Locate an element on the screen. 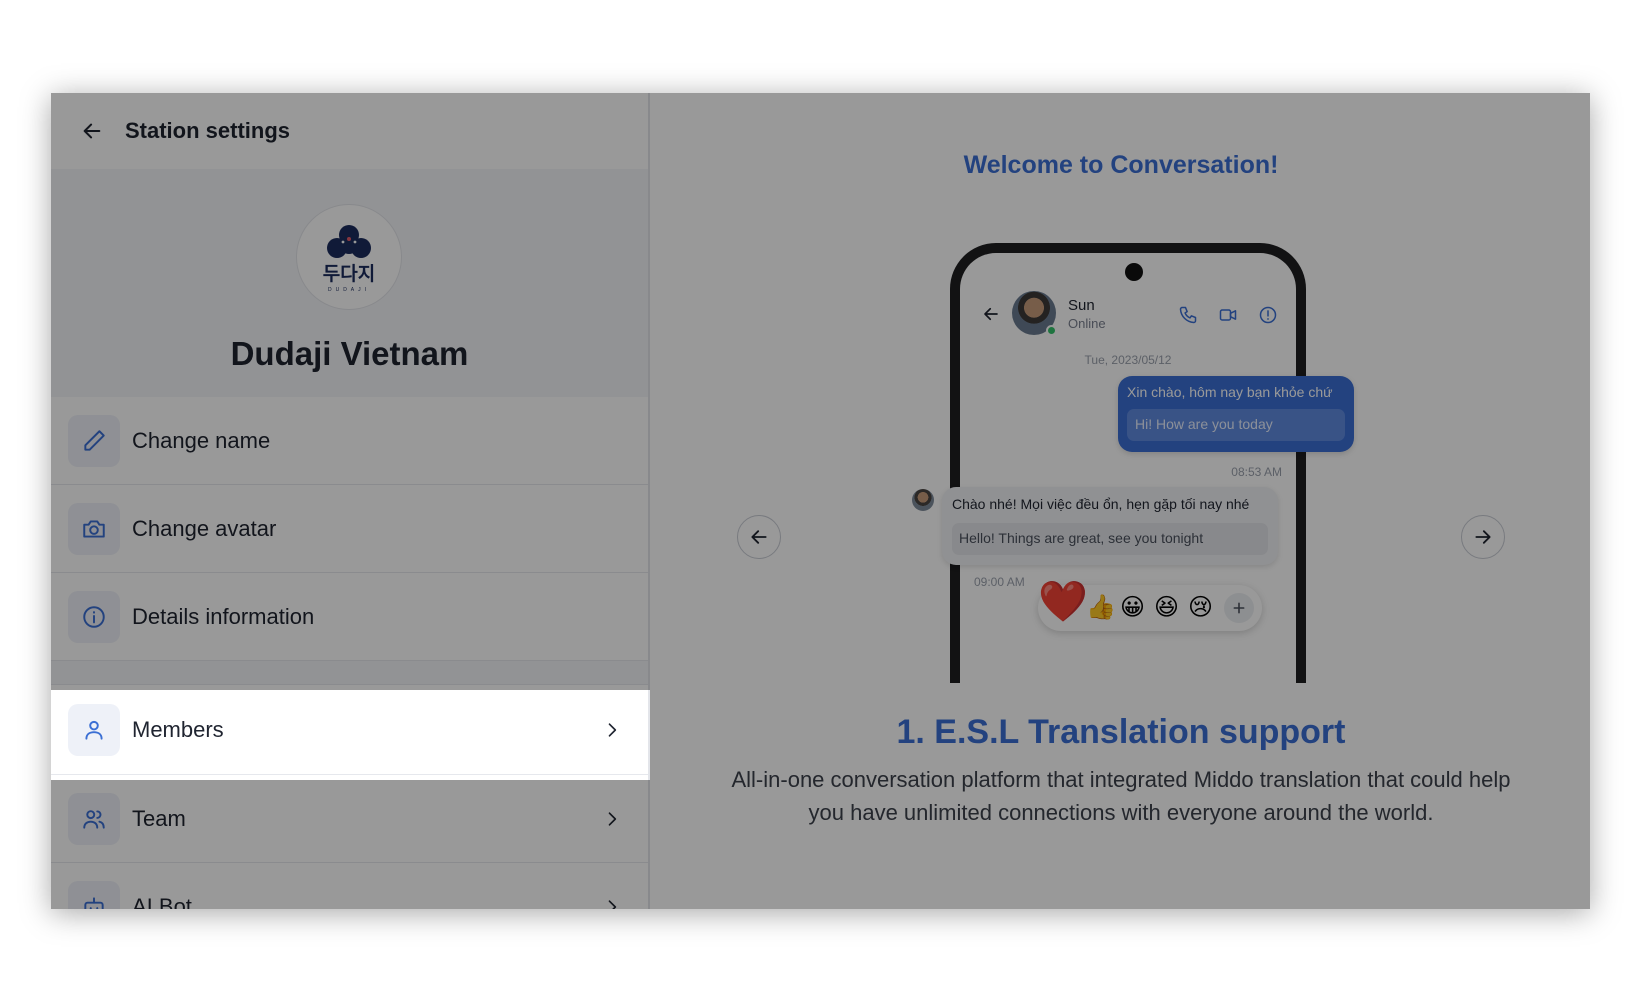 The image size is (1640, 1000). section-divider is located at coordinates (349, 673).